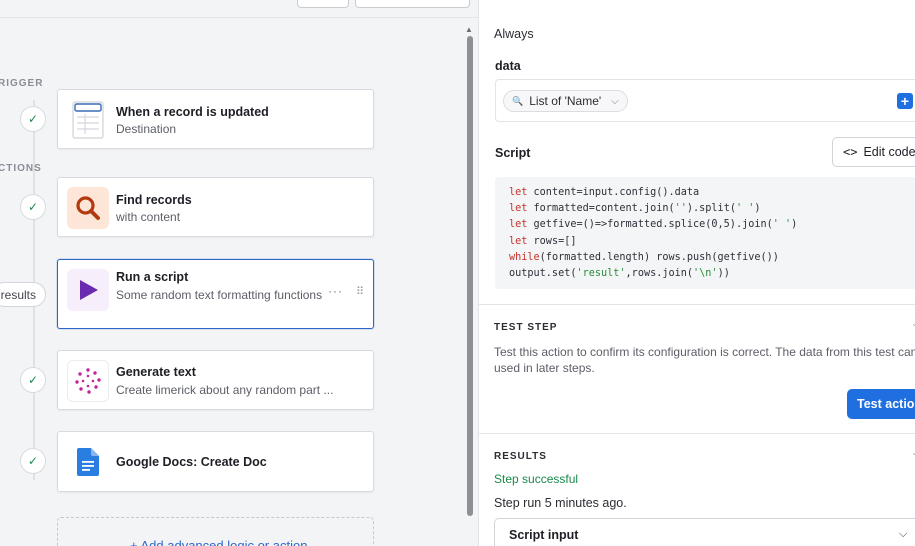 This screenshot has height=546, width=915. I want to click on table-icon, so click(88, 120).